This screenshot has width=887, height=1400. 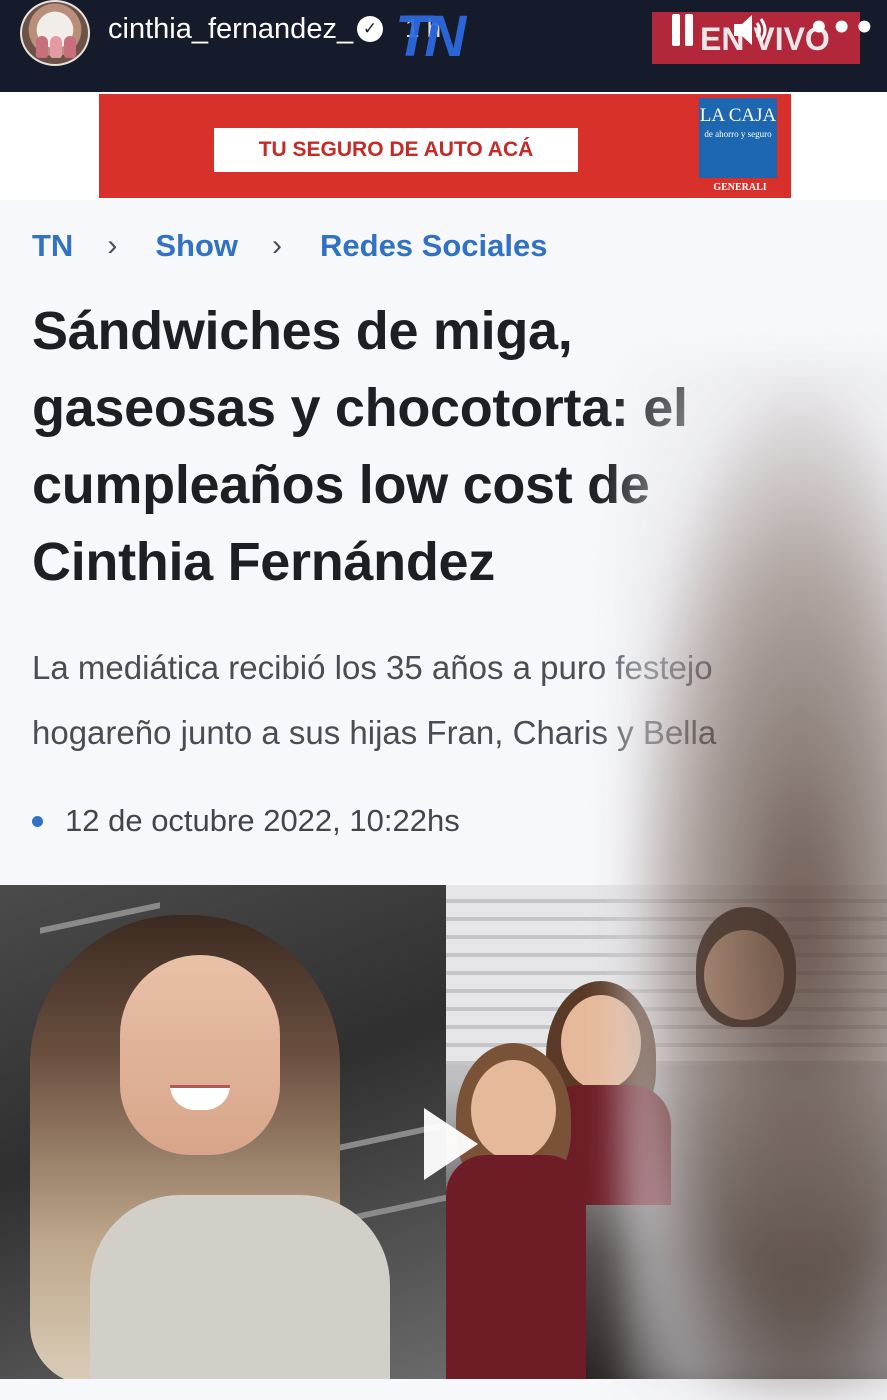 What do you see at coordinates (37, 821) in the screenshot?
I see `bullet-dot-icon` at bounding box center [37, 821].